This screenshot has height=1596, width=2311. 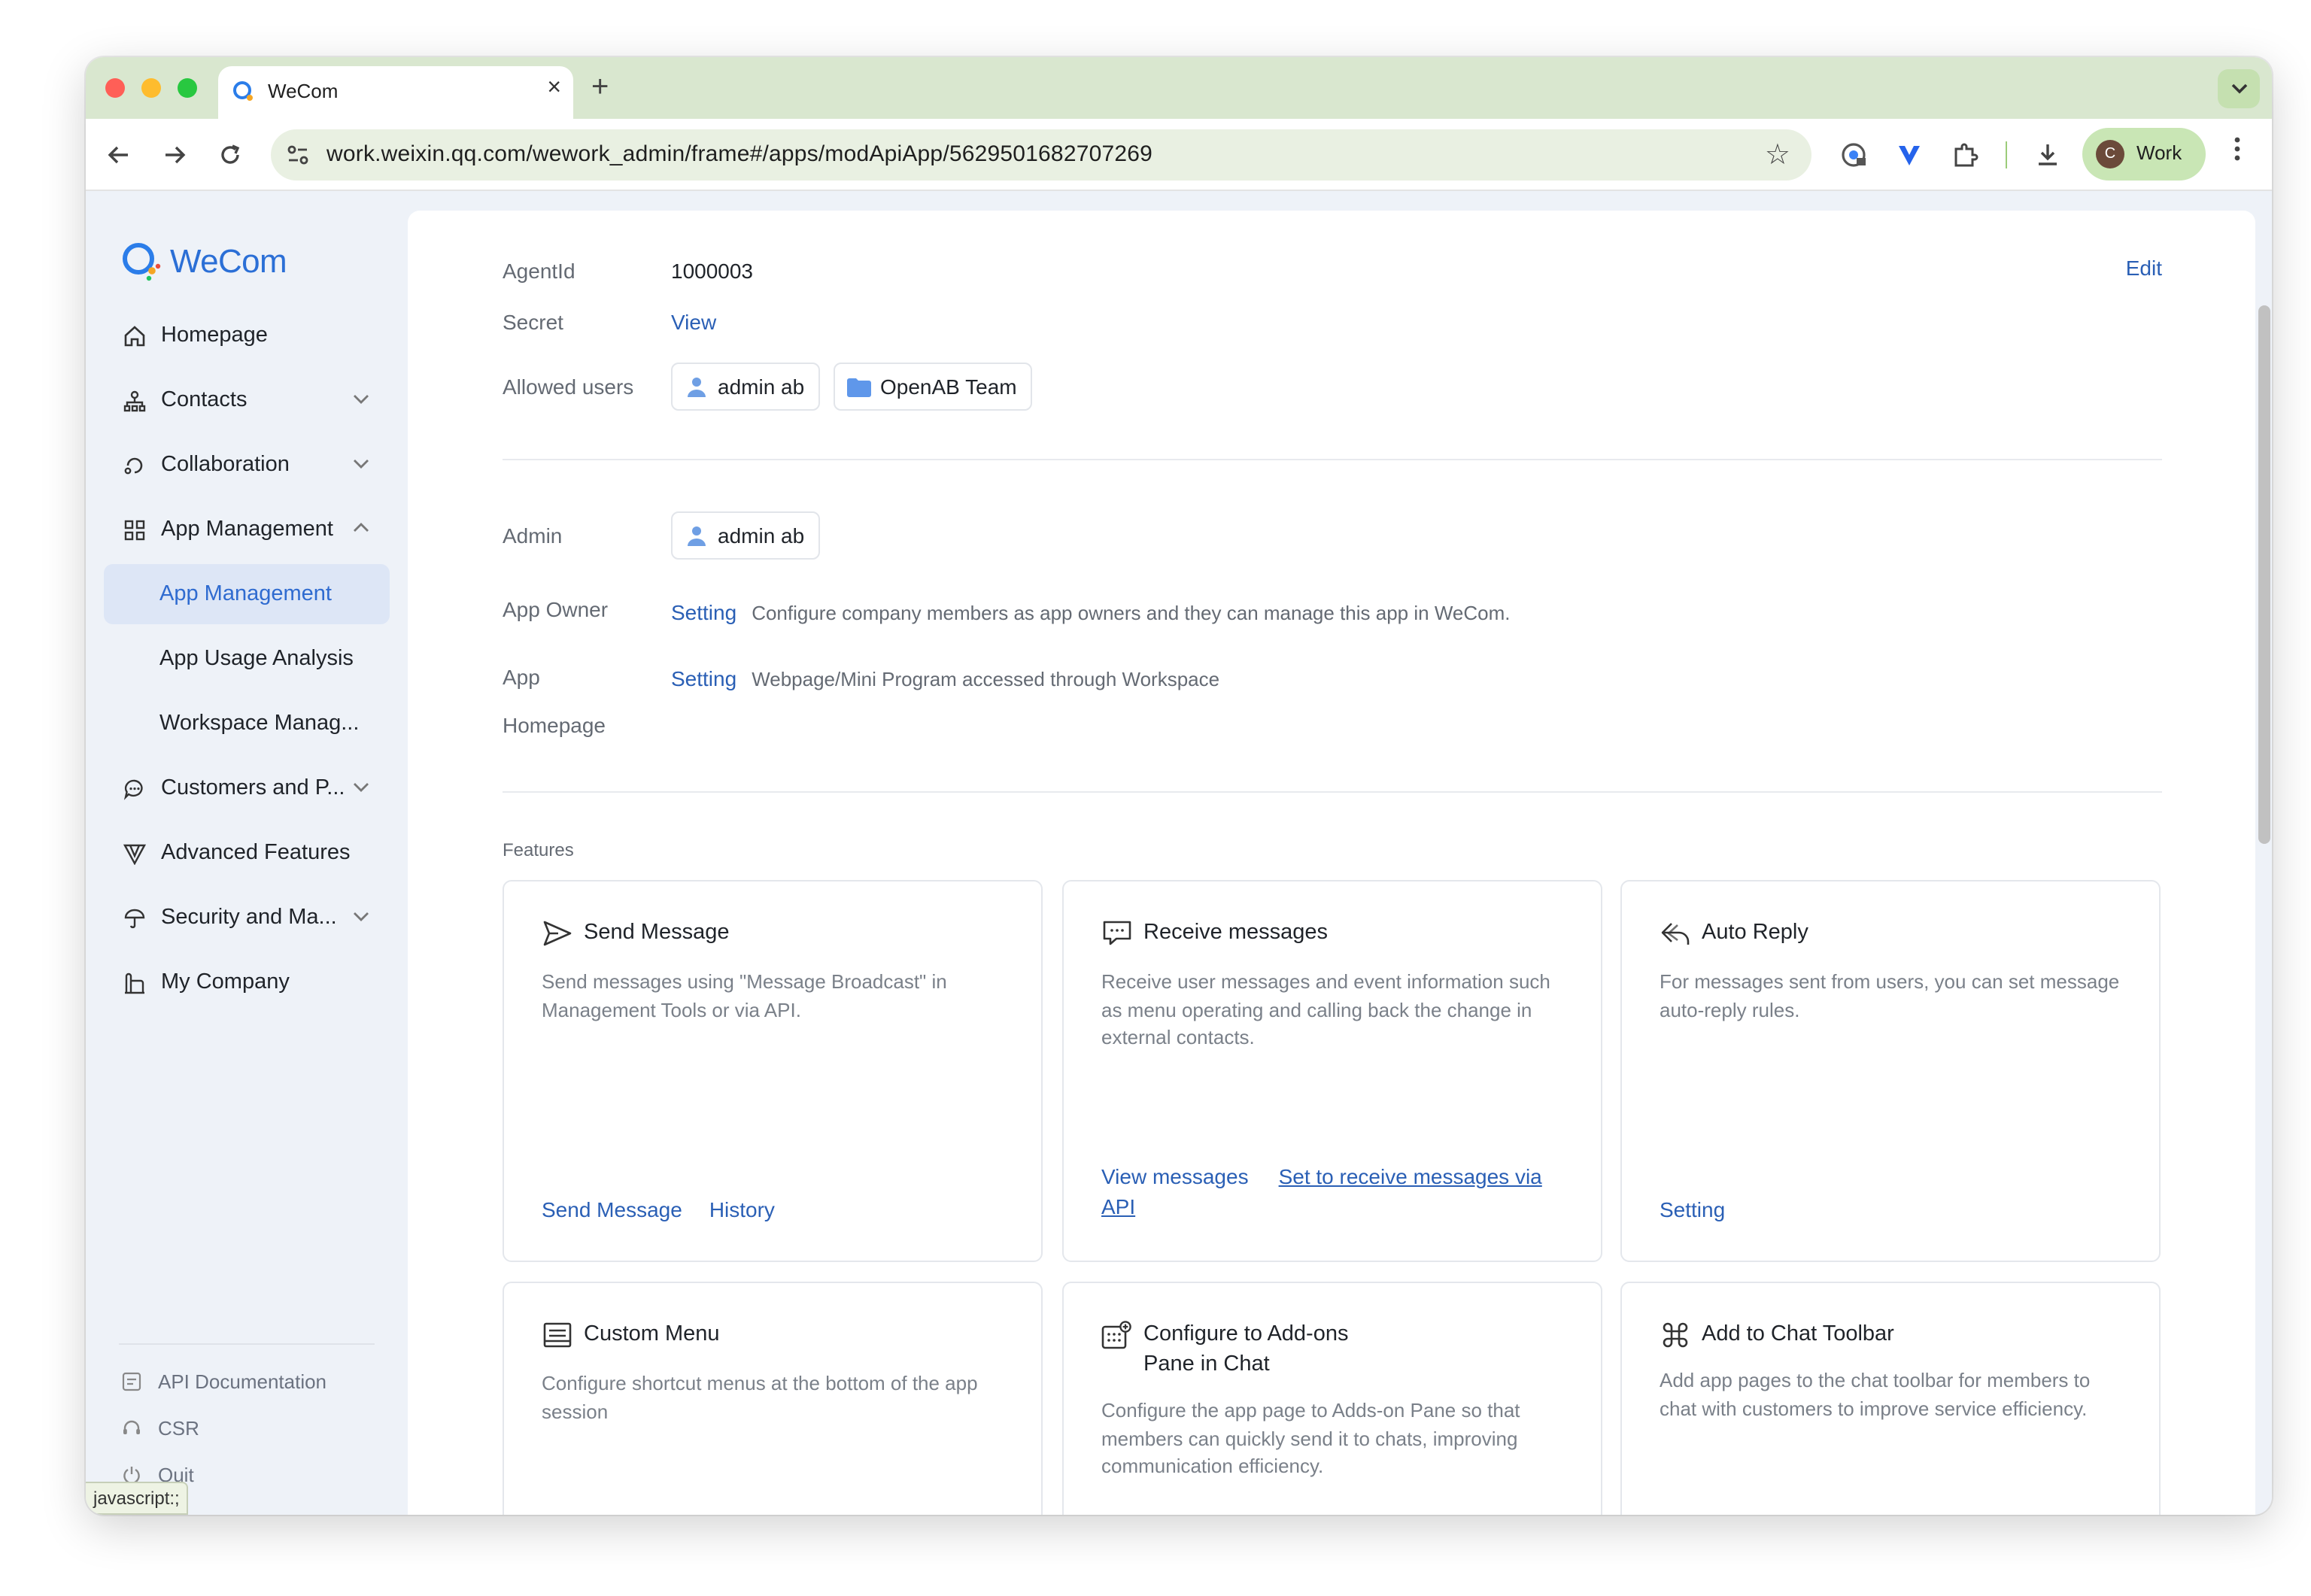 I want to click on download-icon, so click(x=2047, y=154).